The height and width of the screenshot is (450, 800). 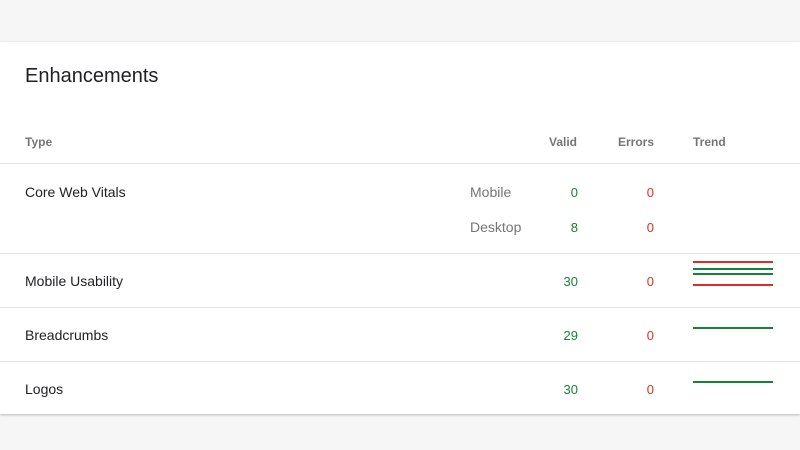 I want to click on valid-count: 8, so click(x=574, y=227).